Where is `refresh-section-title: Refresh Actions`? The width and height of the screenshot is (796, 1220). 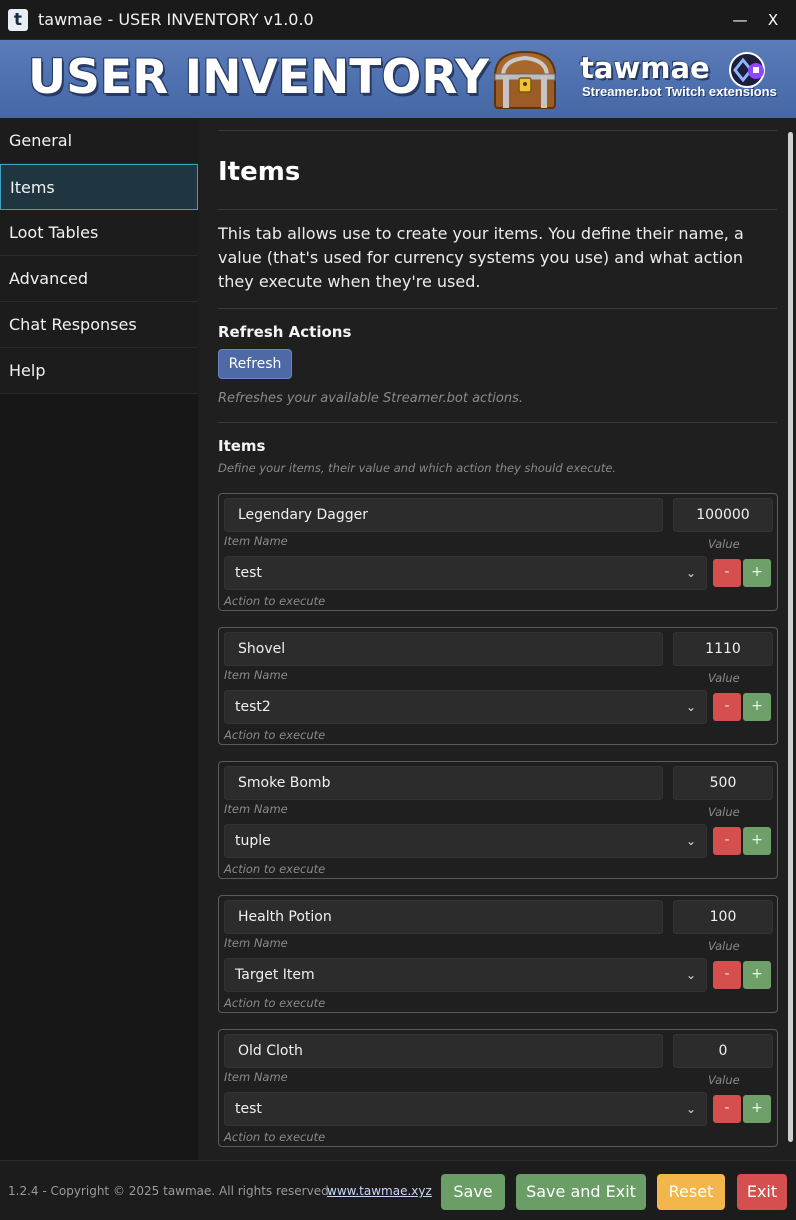
refresh-section-title: Refresh Actions is located at coordinates (285, 332).